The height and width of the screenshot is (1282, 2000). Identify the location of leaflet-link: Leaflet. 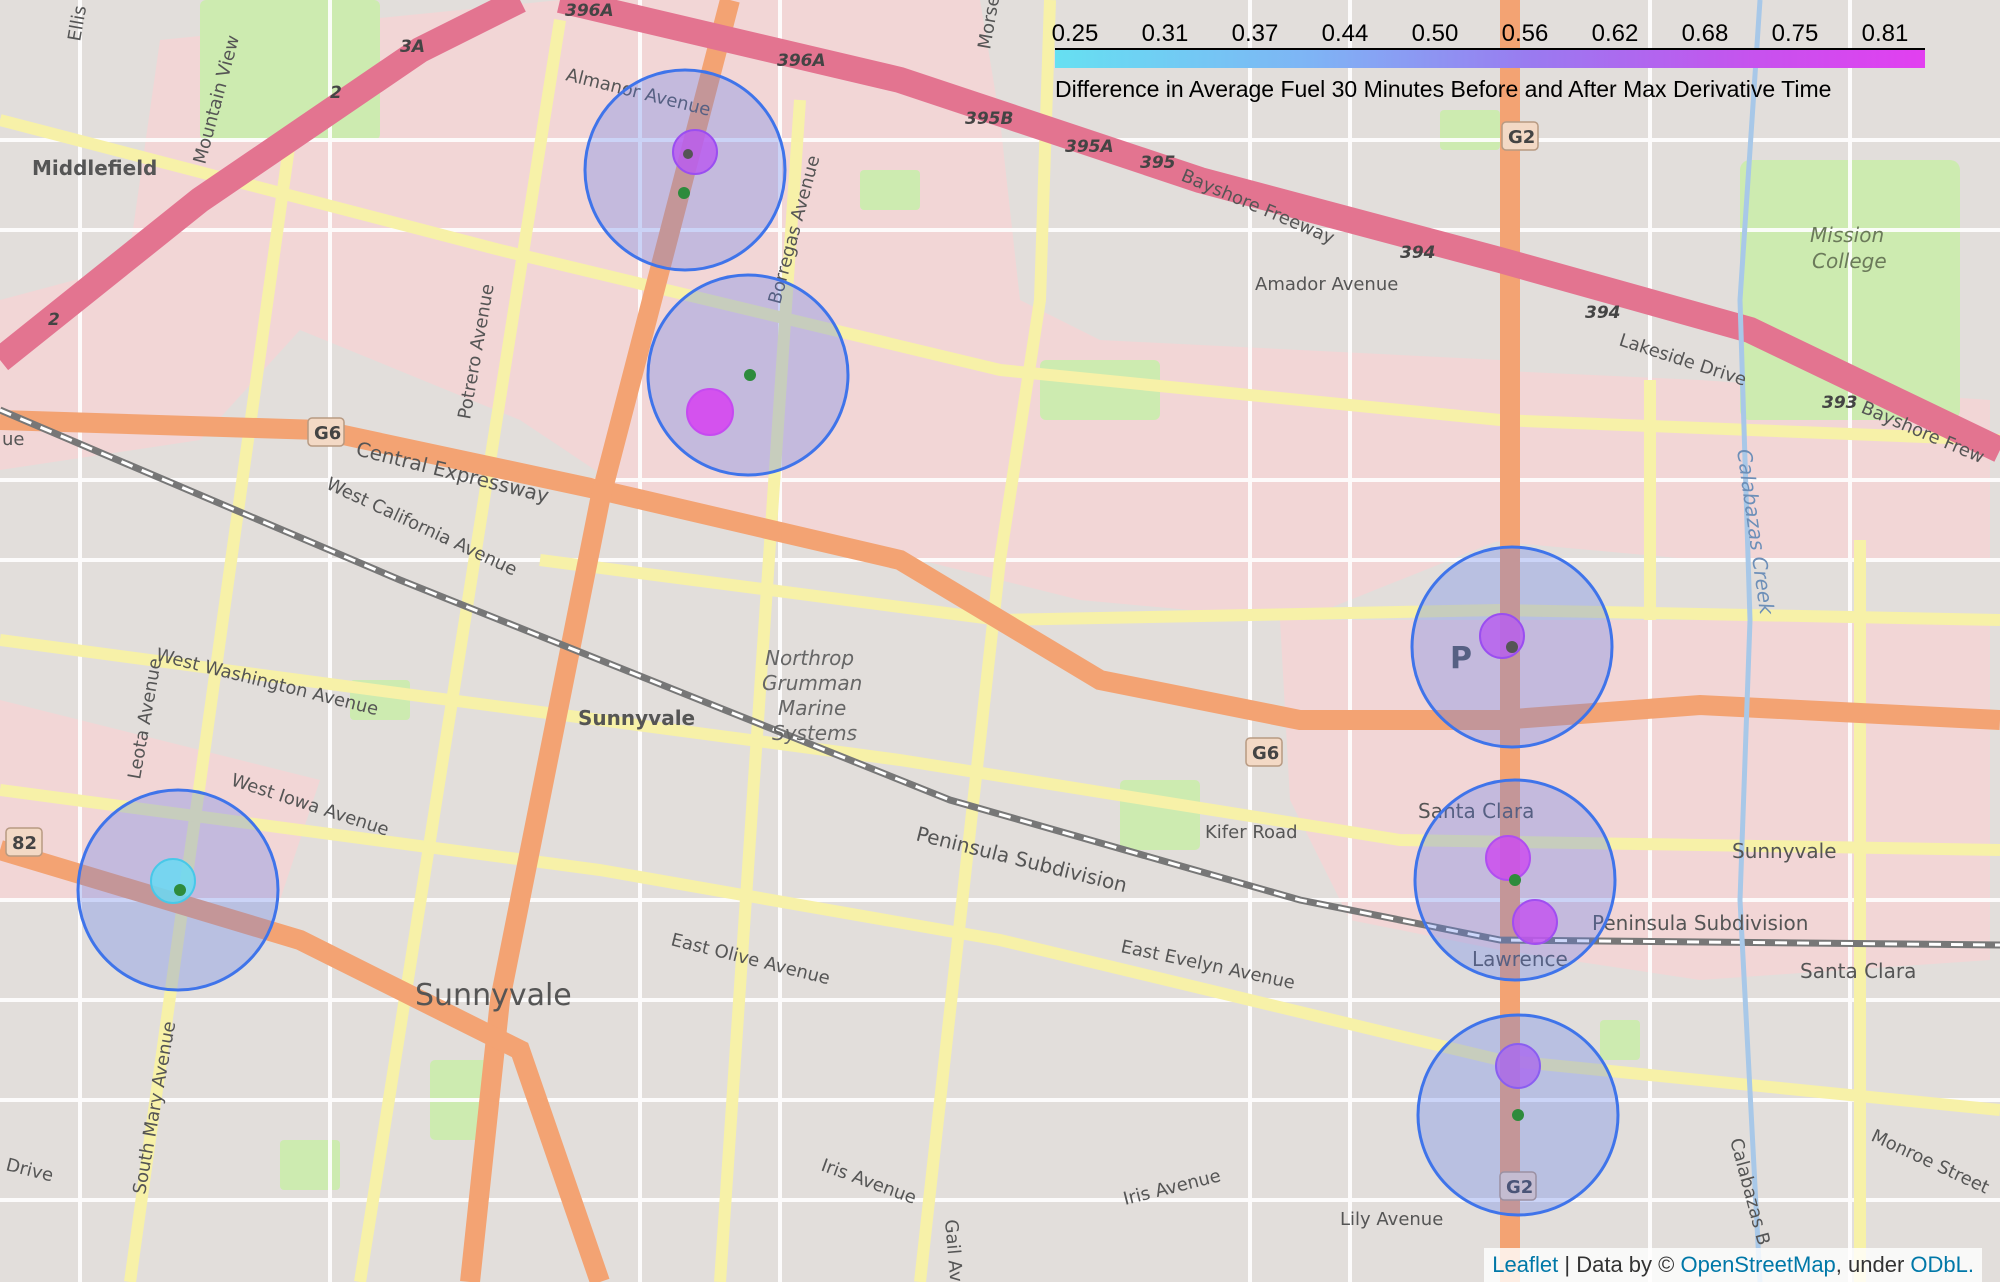
(1525, 1264).